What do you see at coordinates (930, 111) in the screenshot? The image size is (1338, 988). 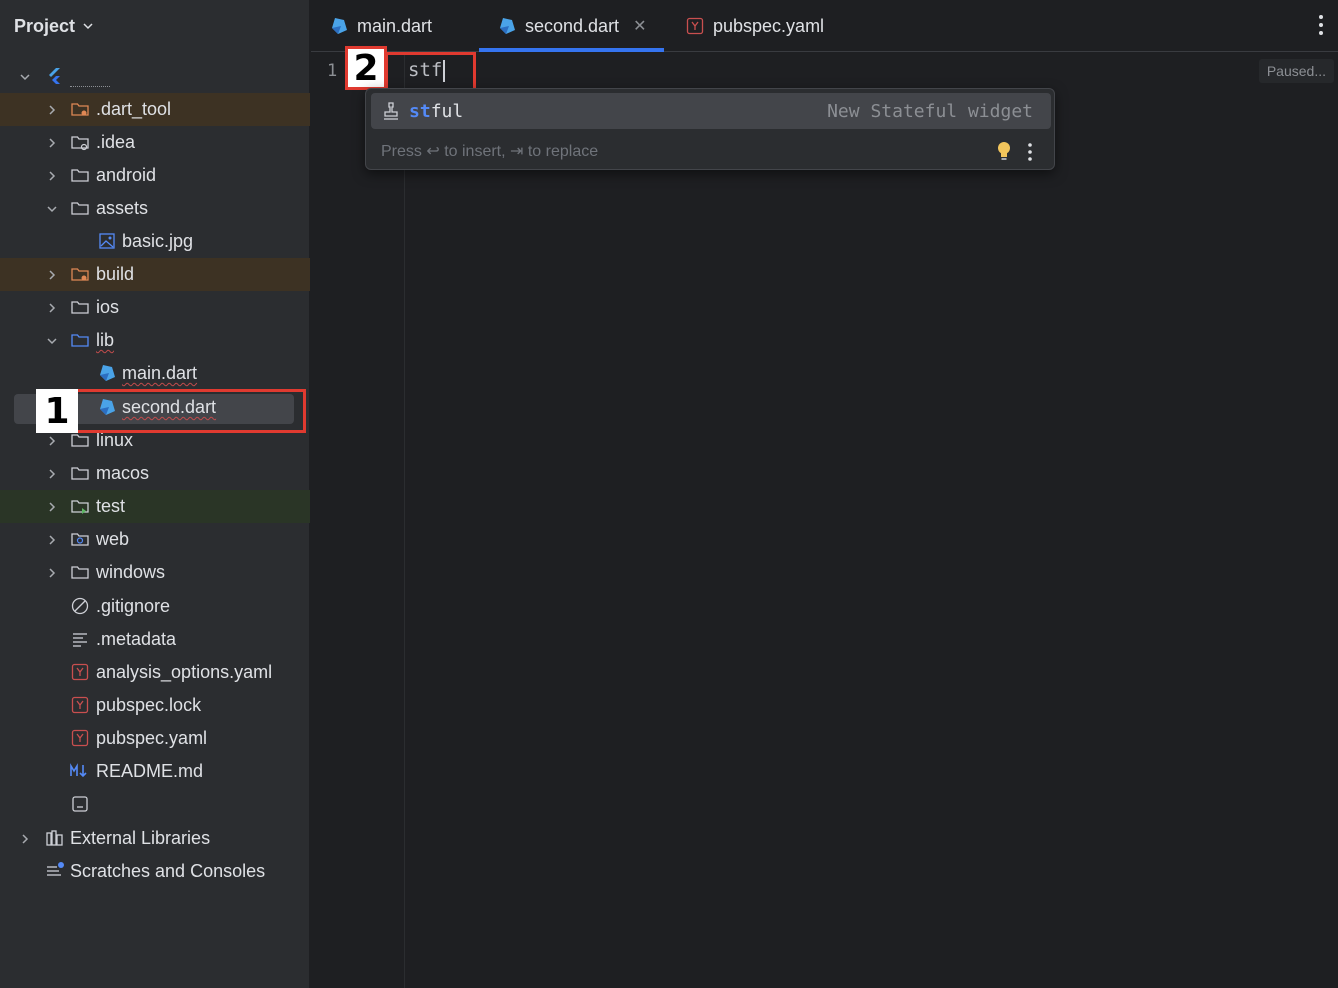 I see `completion-item-description: New Stateful widget` at bounding box center [930, 111].